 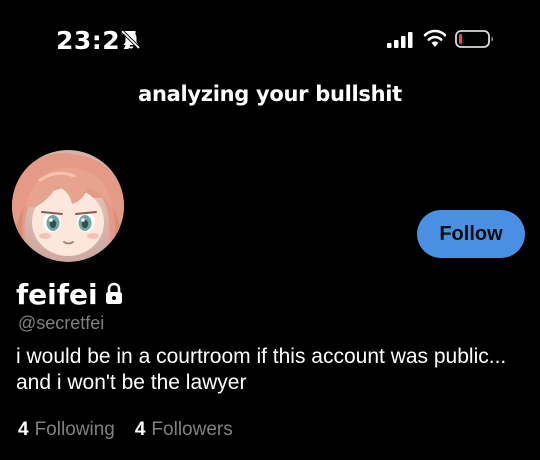 What do you see at coordinates (23, 429) in the screenshot?
I see `following-count: 4` at bounding box center [23, 429].